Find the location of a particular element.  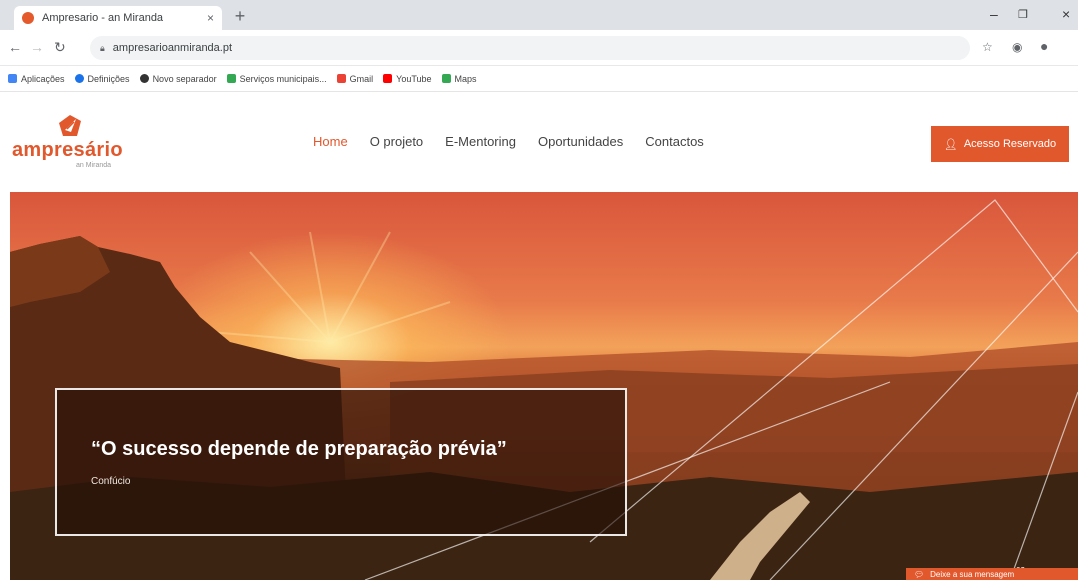

chat-button-label: Deixe a sua mensagem is located at coordinates (972, 574).